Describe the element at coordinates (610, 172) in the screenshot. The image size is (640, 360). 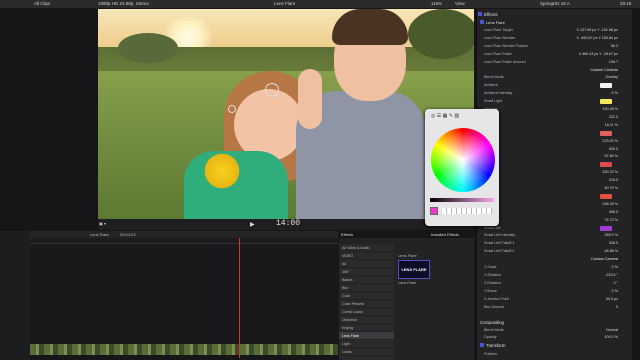
I see `parameter-value: 300.22 %` at that location.